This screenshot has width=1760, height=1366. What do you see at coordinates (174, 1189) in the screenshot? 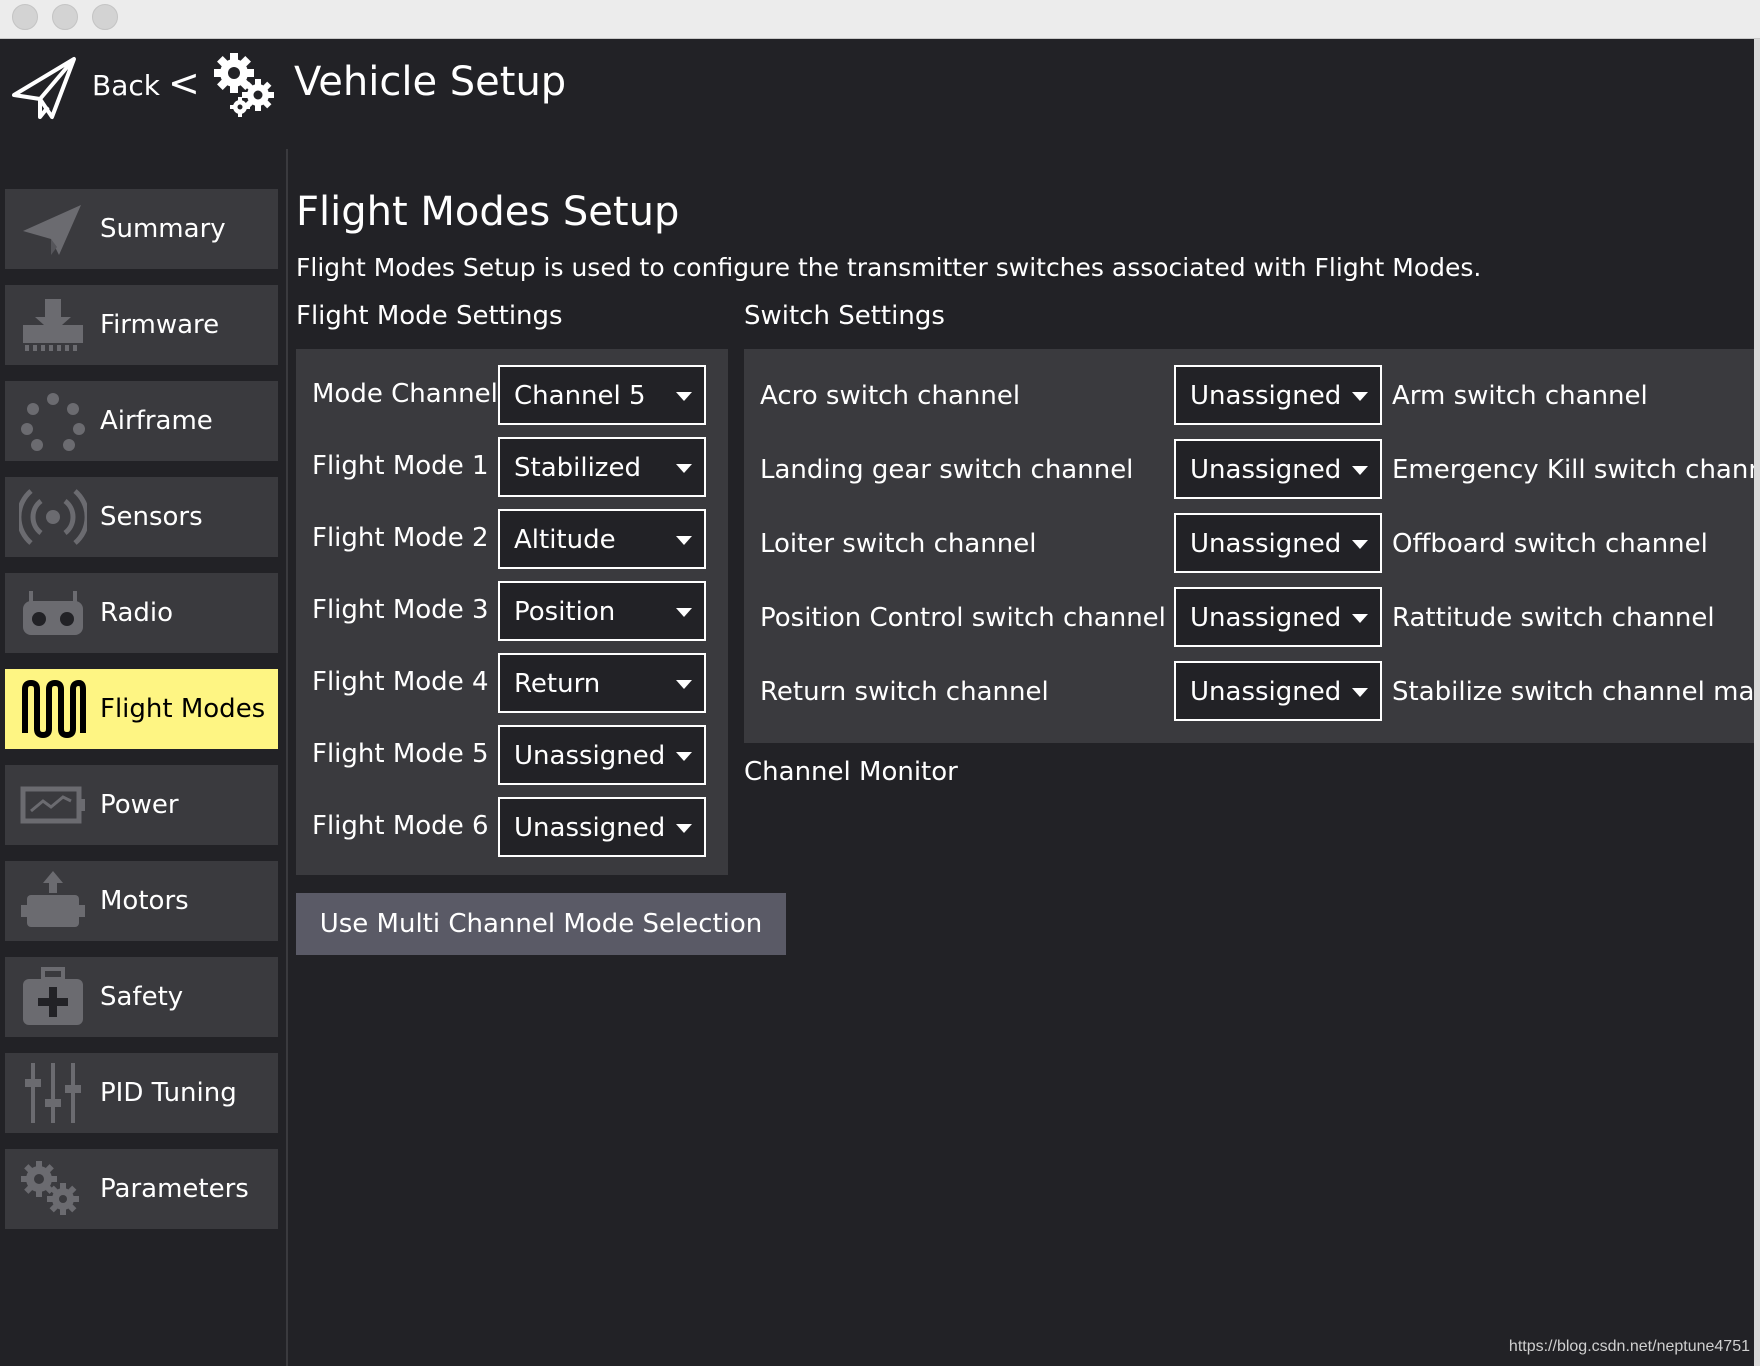
I see `sidebar-item-label: Parameters` at bounding box center [174, 1189].